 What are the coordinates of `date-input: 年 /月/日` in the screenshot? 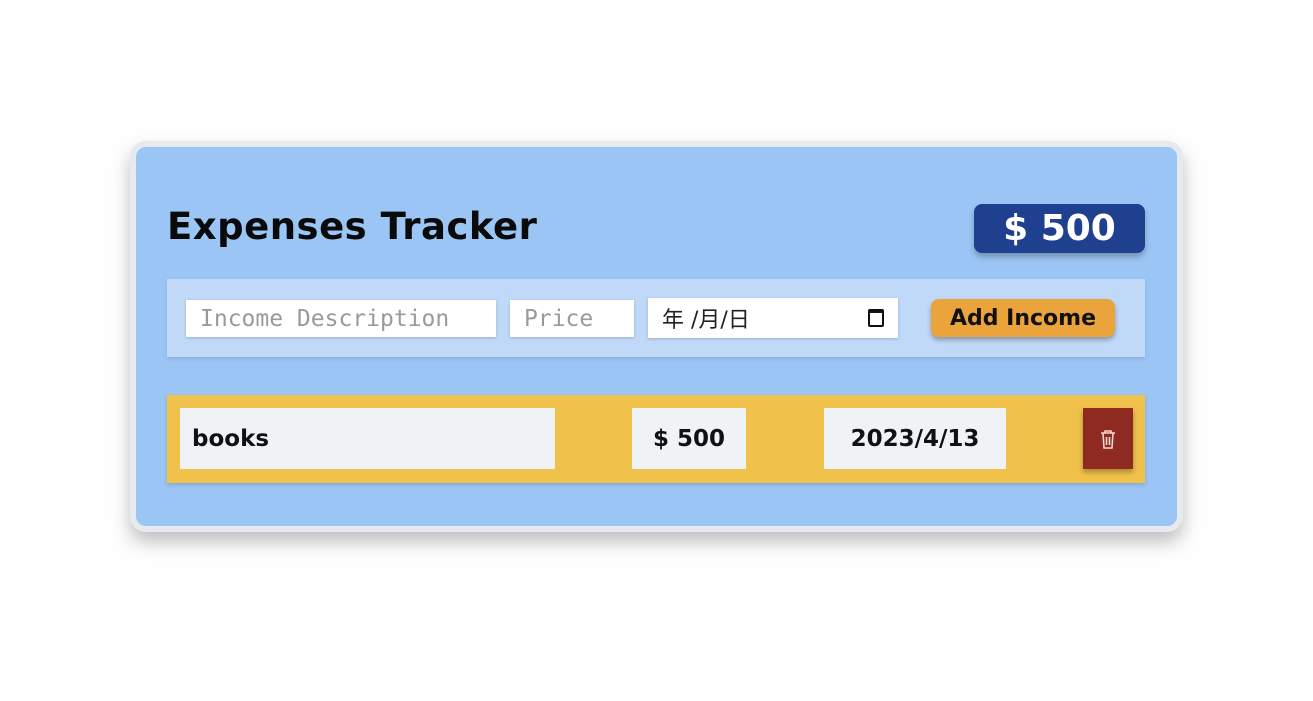 It's located at (773, 318).